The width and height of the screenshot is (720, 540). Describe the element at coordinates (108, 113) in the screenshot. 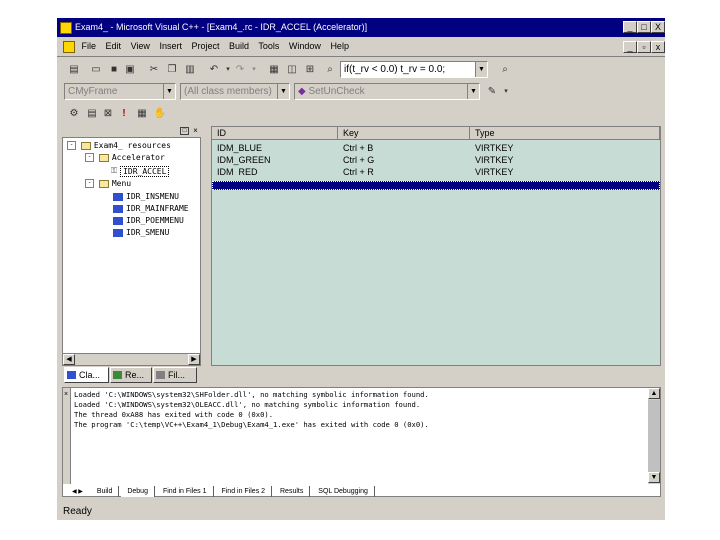

I see `stop-build-icon: ⊠` at that location.